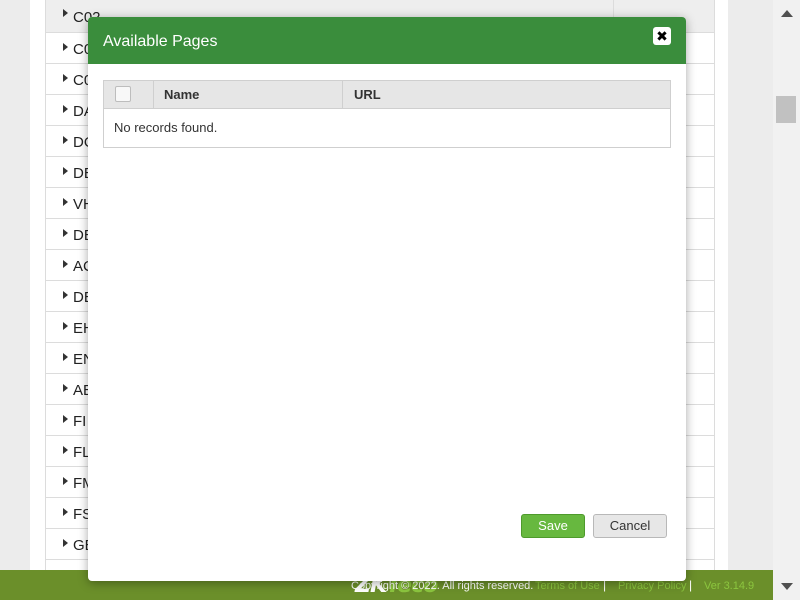 The image size is (800, 600). What do you see at coordinates (80, 421) in the screenshot?
I see `tree-row-label: FI` at bounding box center [80, 421].